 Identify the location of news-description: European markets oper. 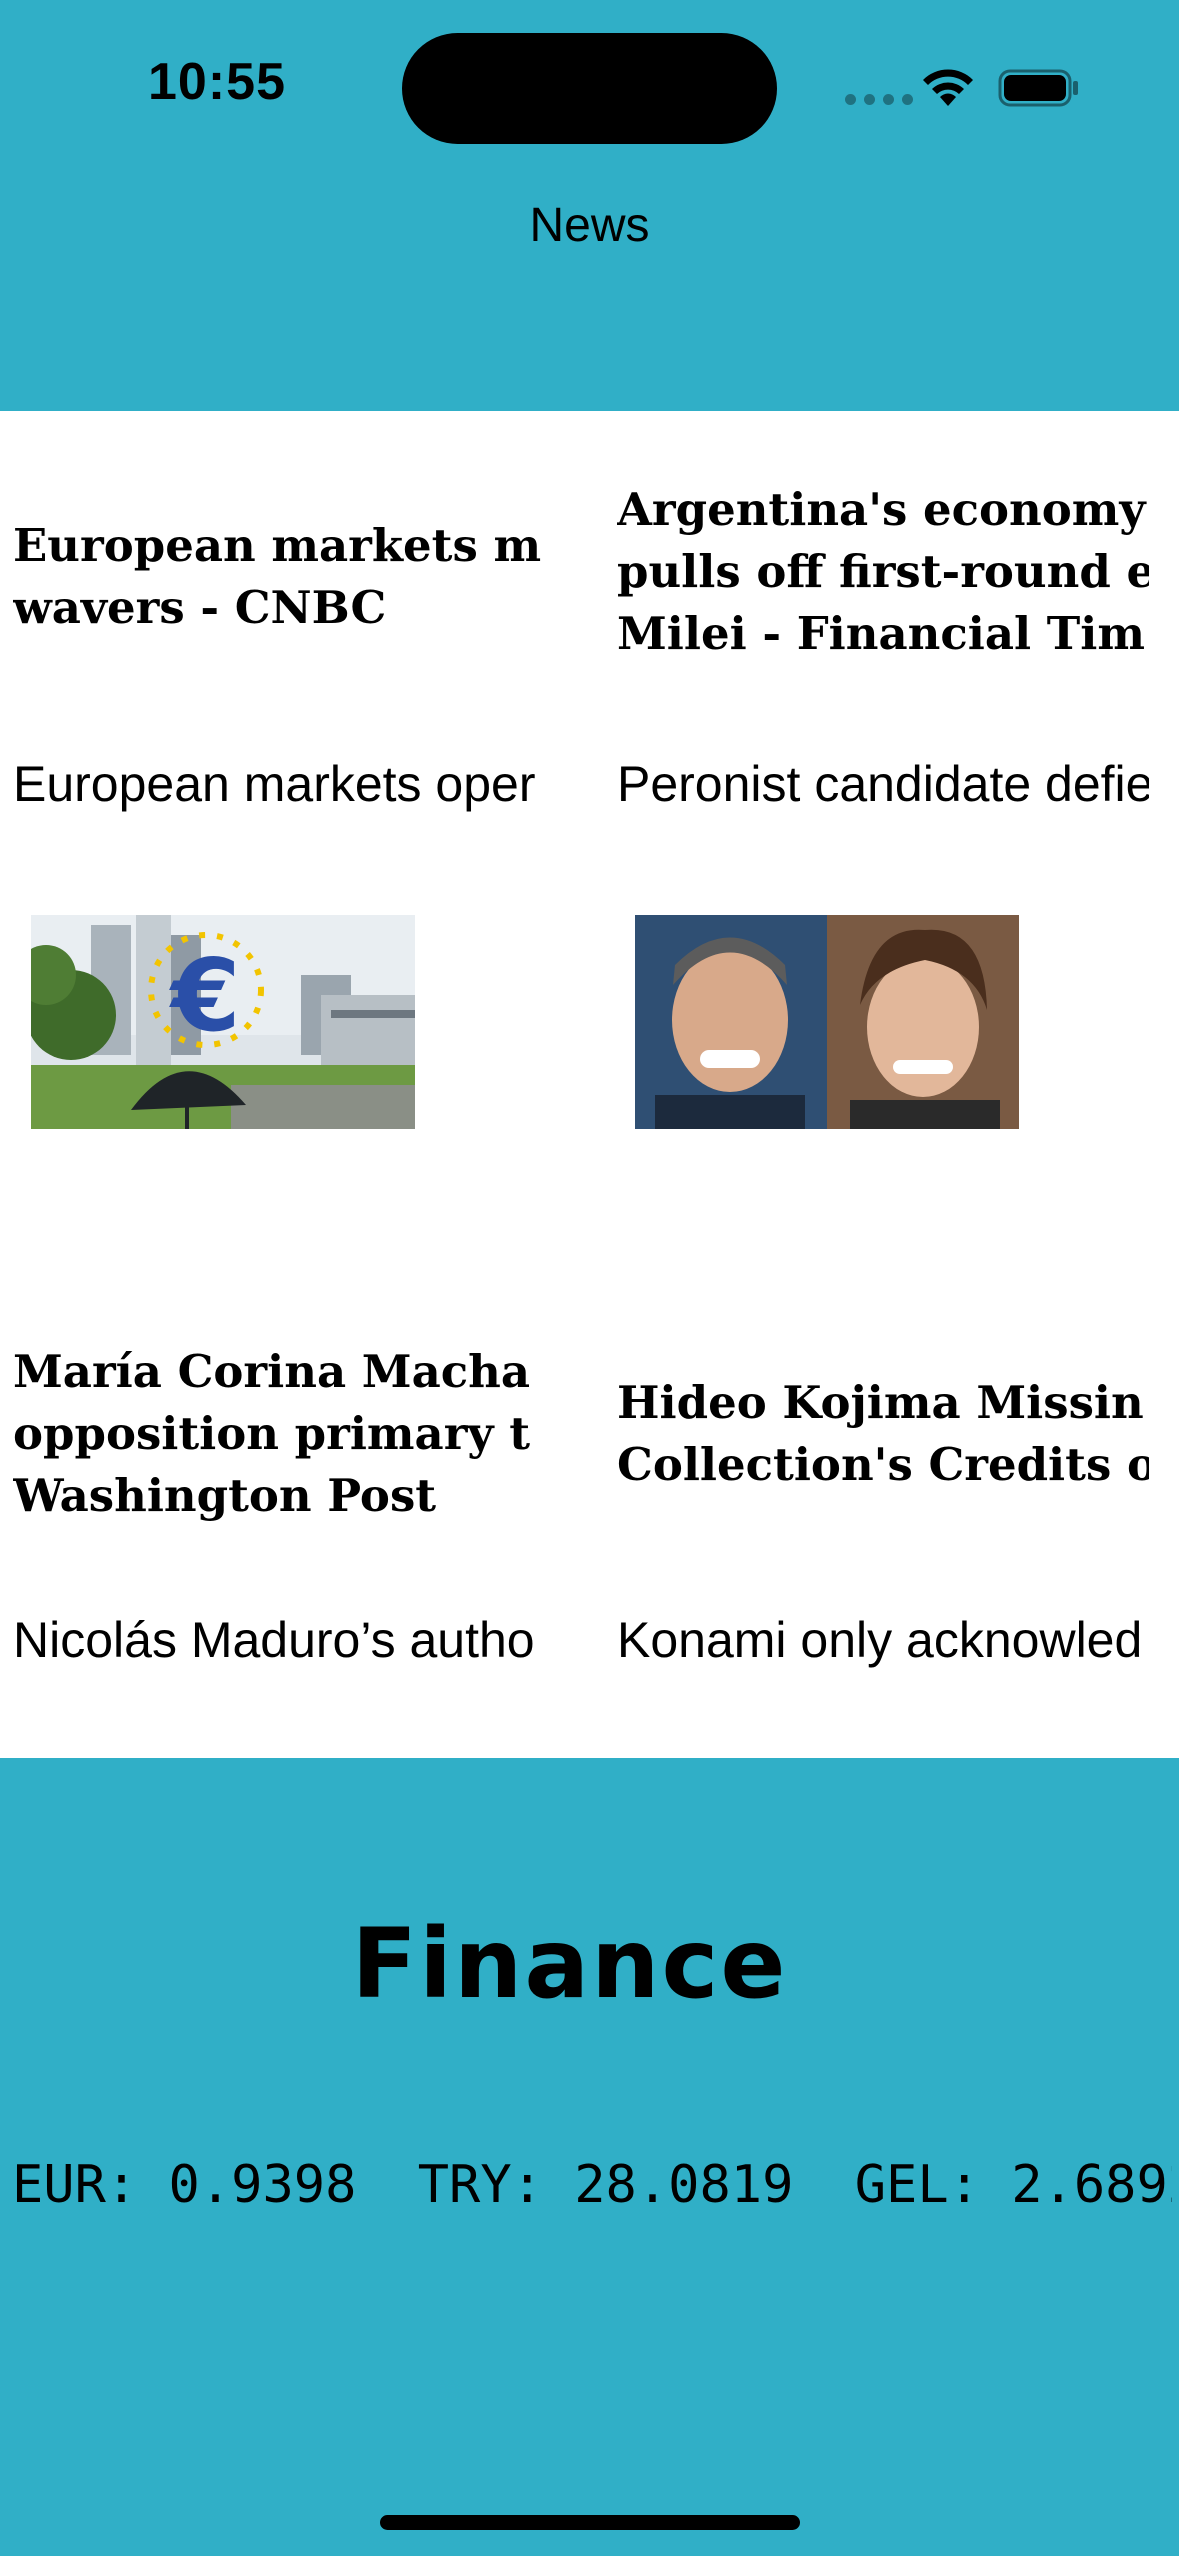
(274, 784).